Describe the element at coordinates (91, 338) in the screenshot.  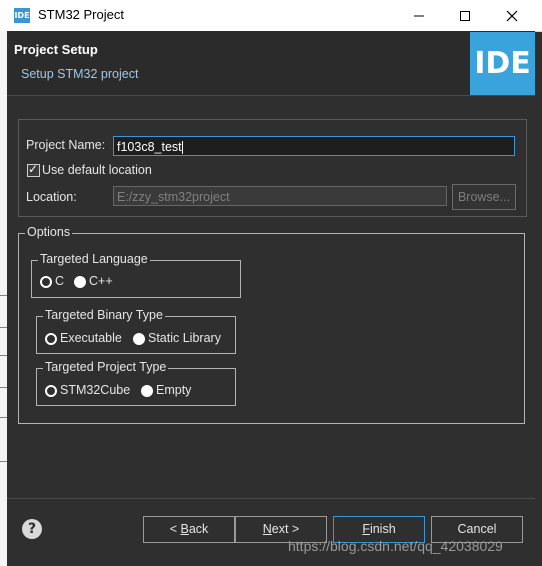
I see `binary-executable-label: Executable` at that location.